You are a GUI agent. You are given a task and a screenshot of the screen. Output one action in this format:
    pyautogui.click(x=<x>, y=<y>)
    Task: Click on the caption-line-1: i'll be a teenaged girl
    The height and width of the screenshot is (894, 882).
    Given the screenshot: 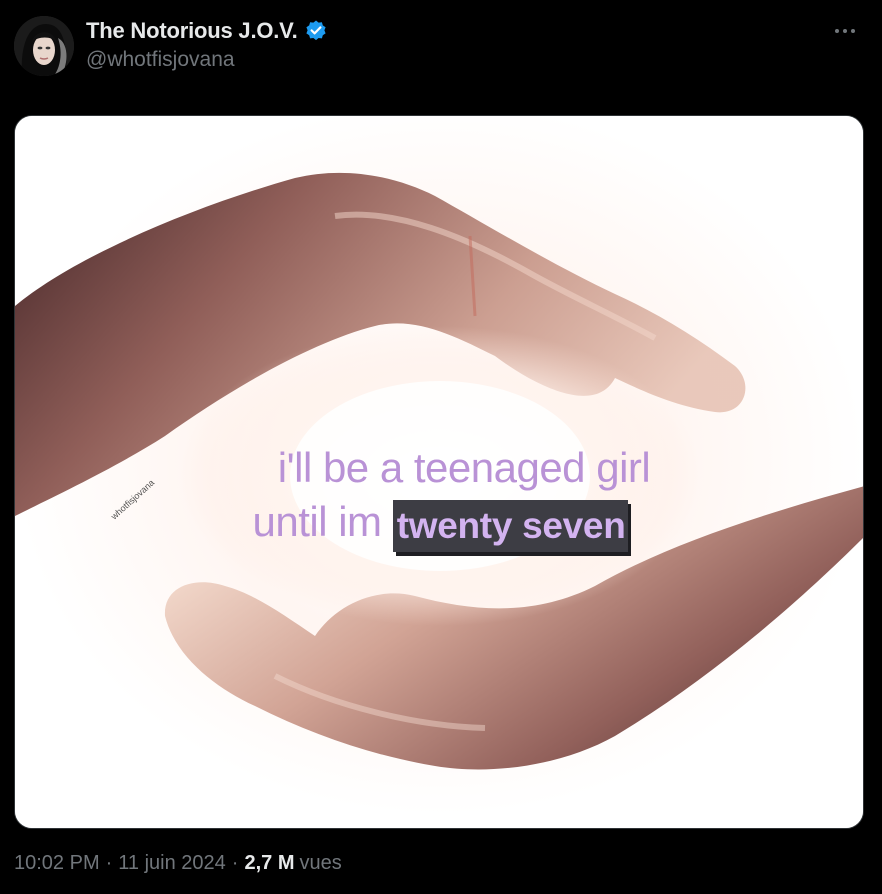 What is the action you would take?
    pyautogui.click(x=464, y=467)
    